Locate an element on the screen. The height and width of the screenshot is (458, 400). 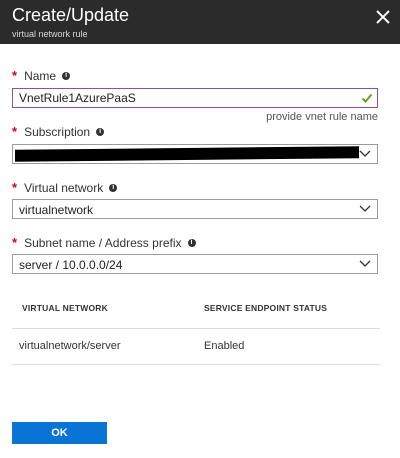
subscription-dropdown is located at coordinates (195, 154).